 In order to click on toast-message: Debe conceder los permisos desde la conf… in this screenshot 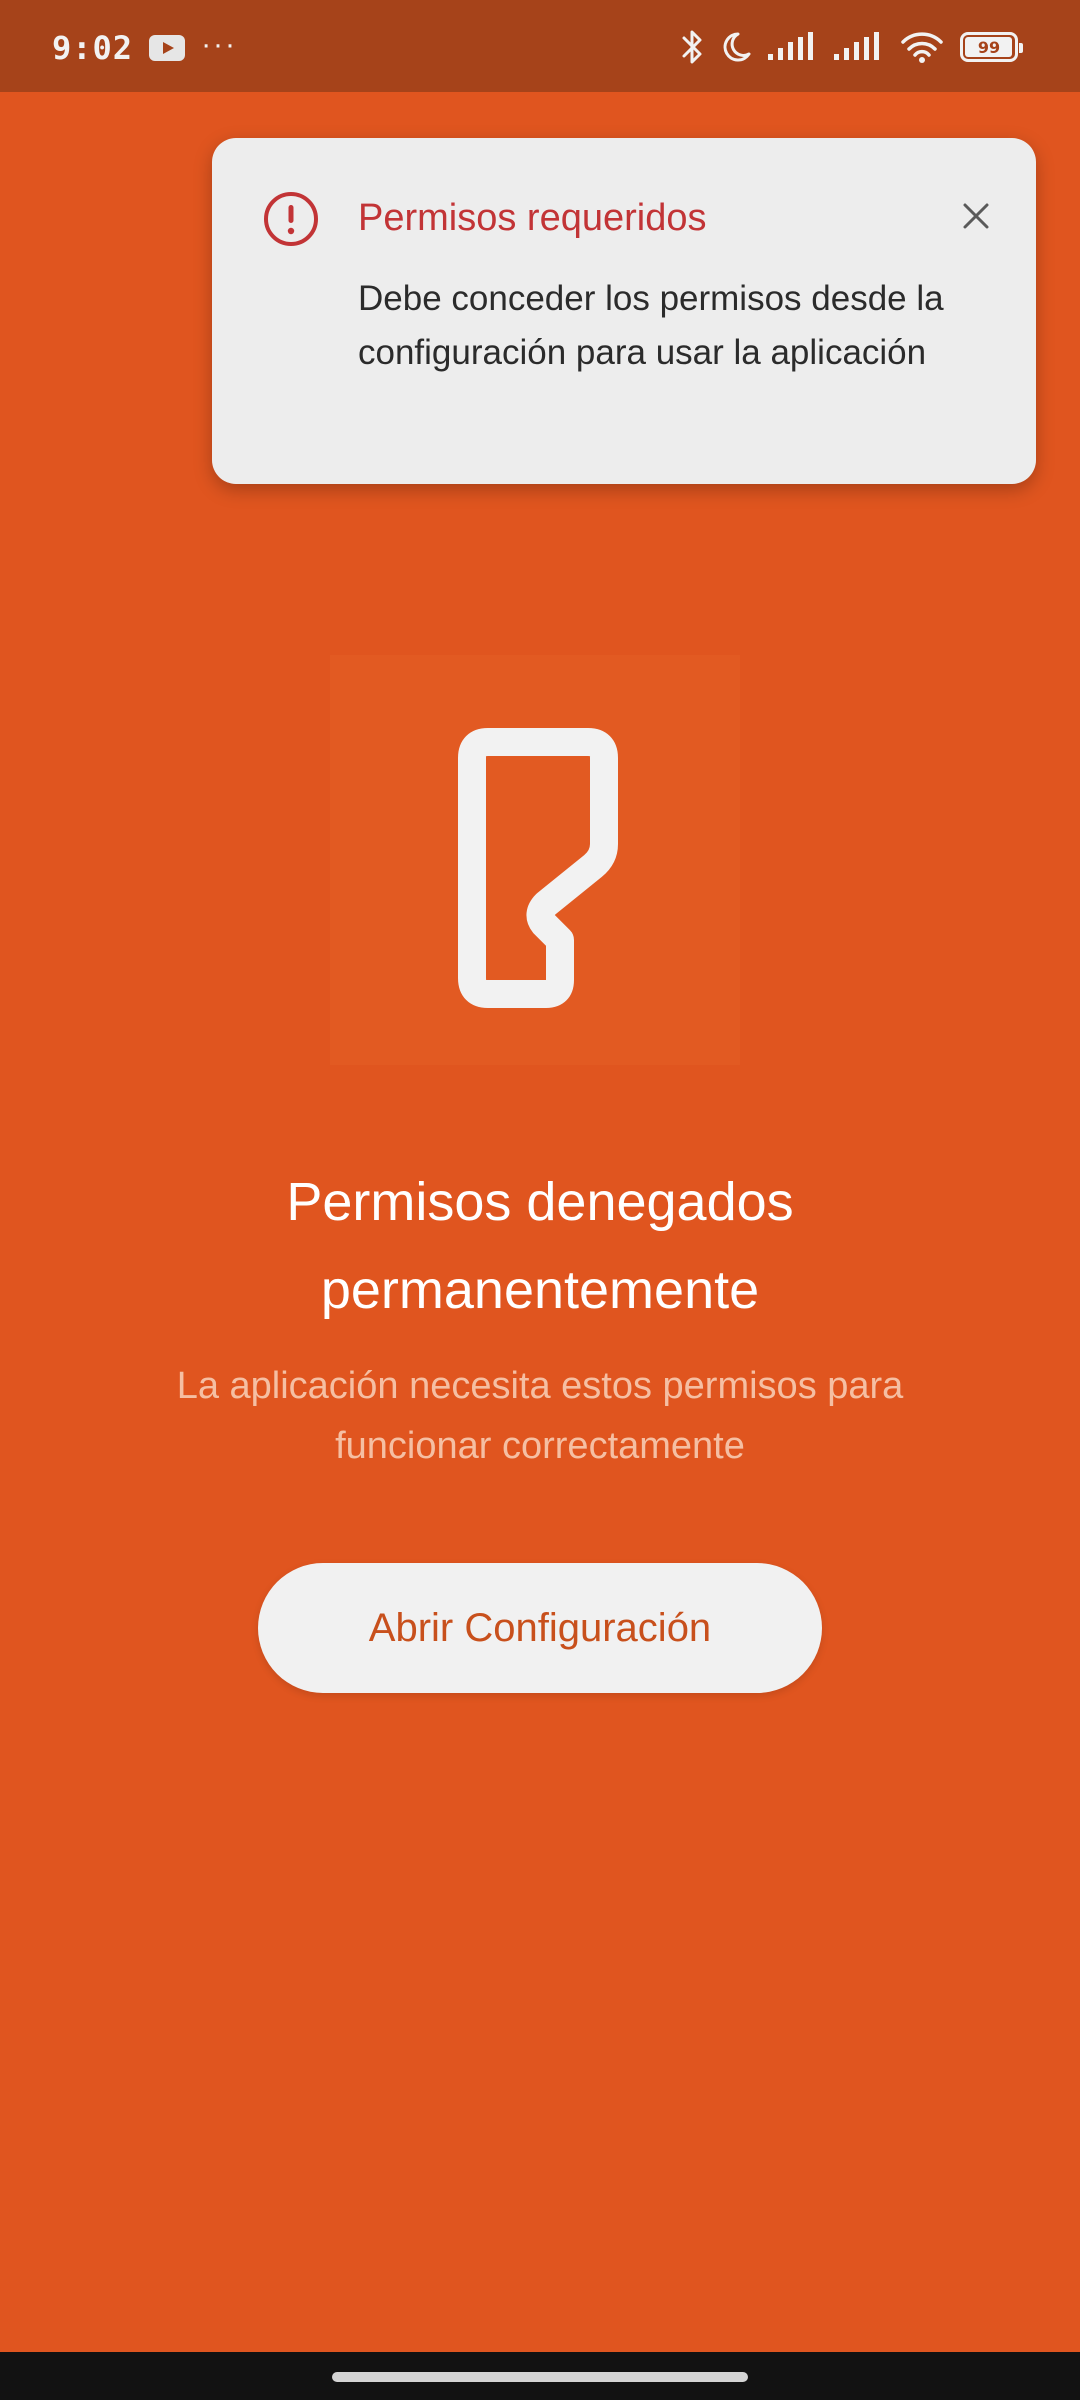, I will do `click(651, 325)`.